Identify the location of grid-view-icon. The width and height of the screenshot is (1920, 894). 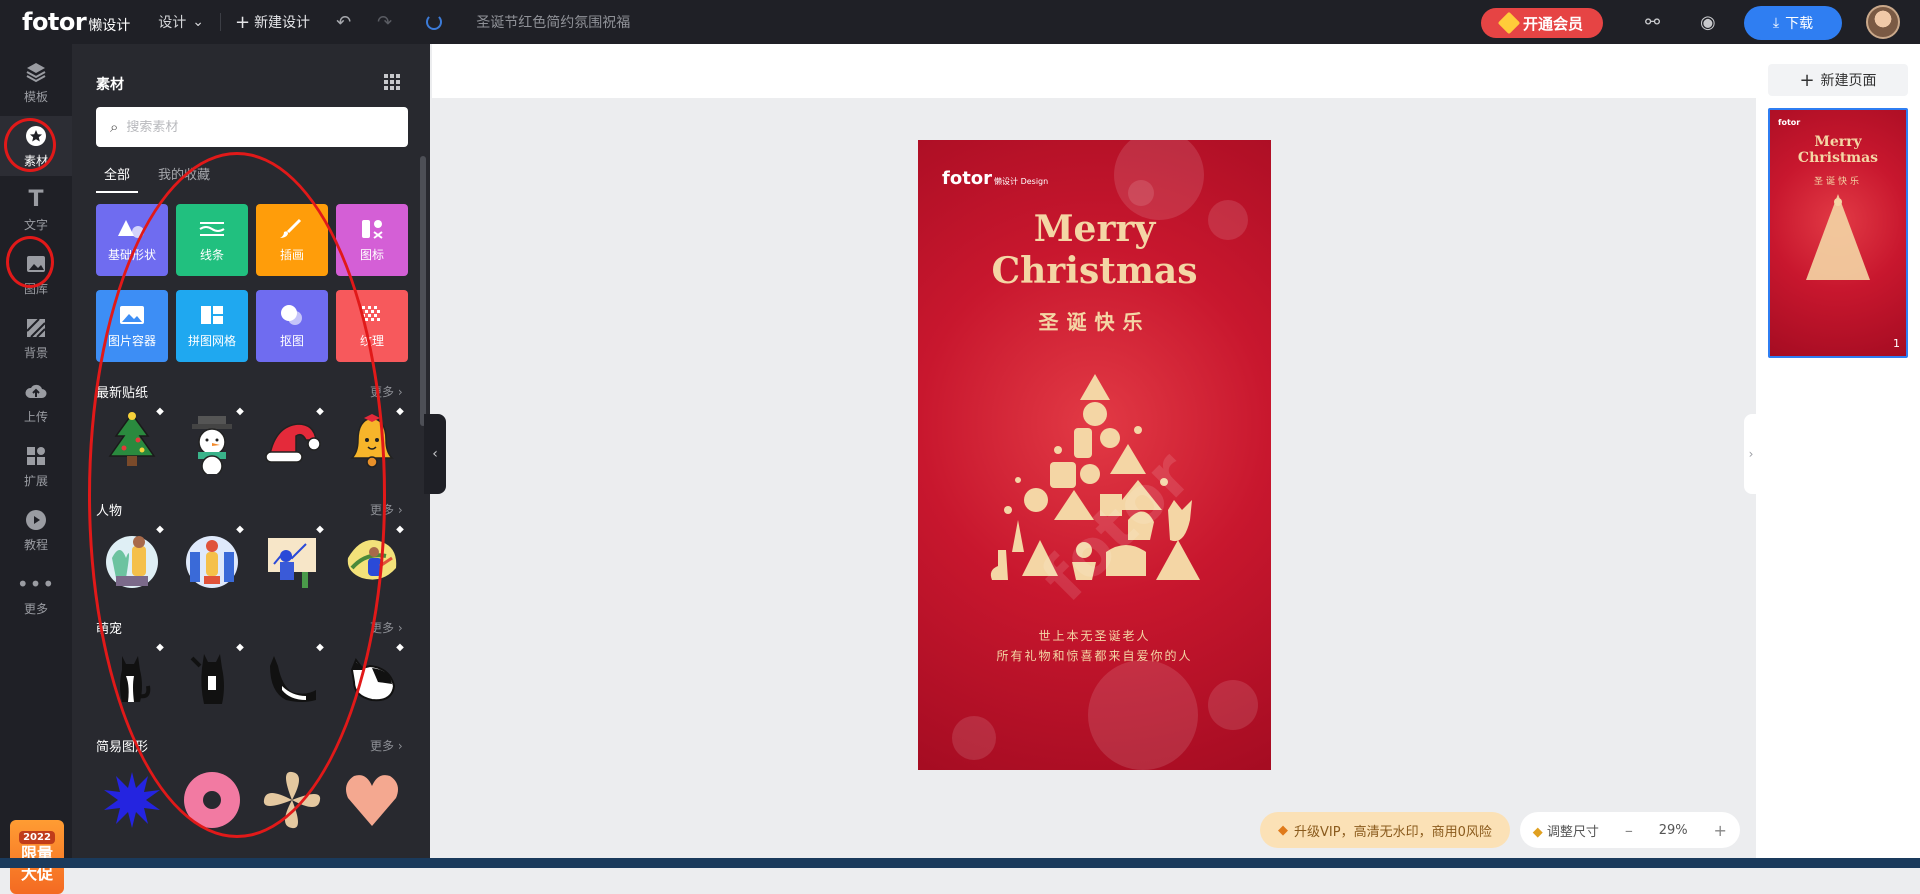
(392, 82).